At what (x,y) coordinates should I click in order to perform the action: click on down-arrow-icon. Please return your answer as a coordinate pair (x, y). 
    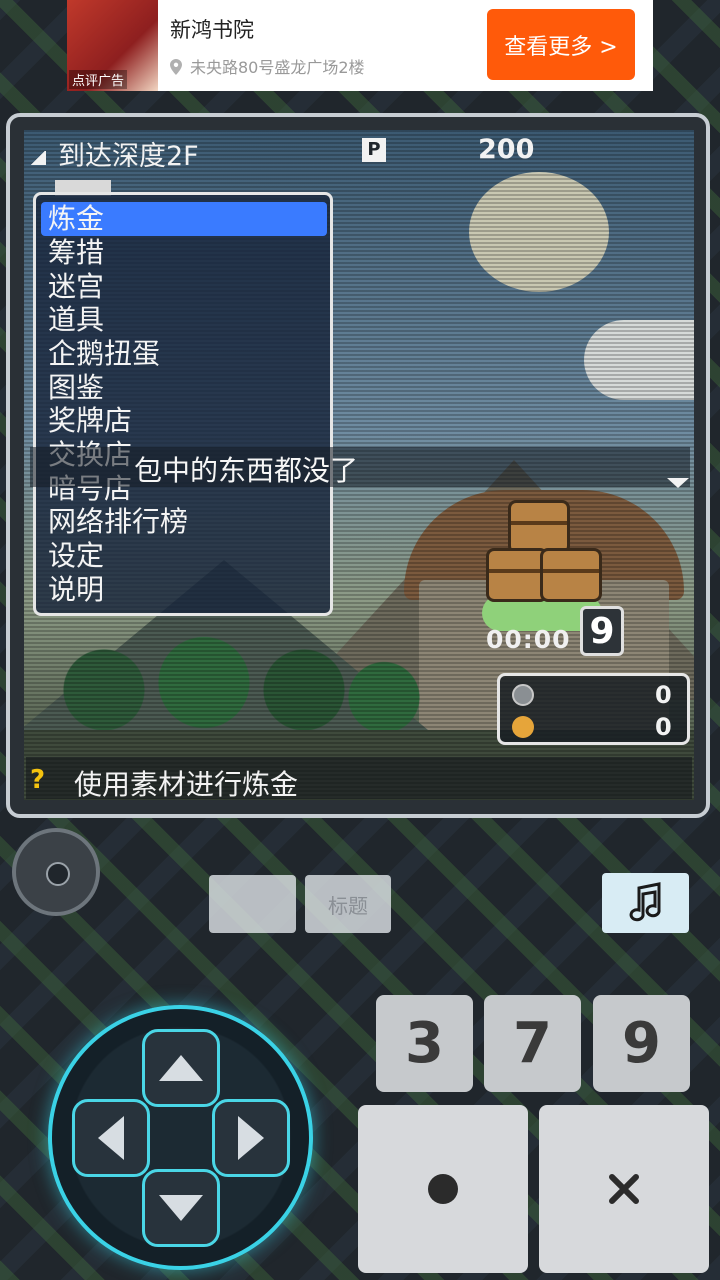
    Looking at the image, I should click on (181, 1208).